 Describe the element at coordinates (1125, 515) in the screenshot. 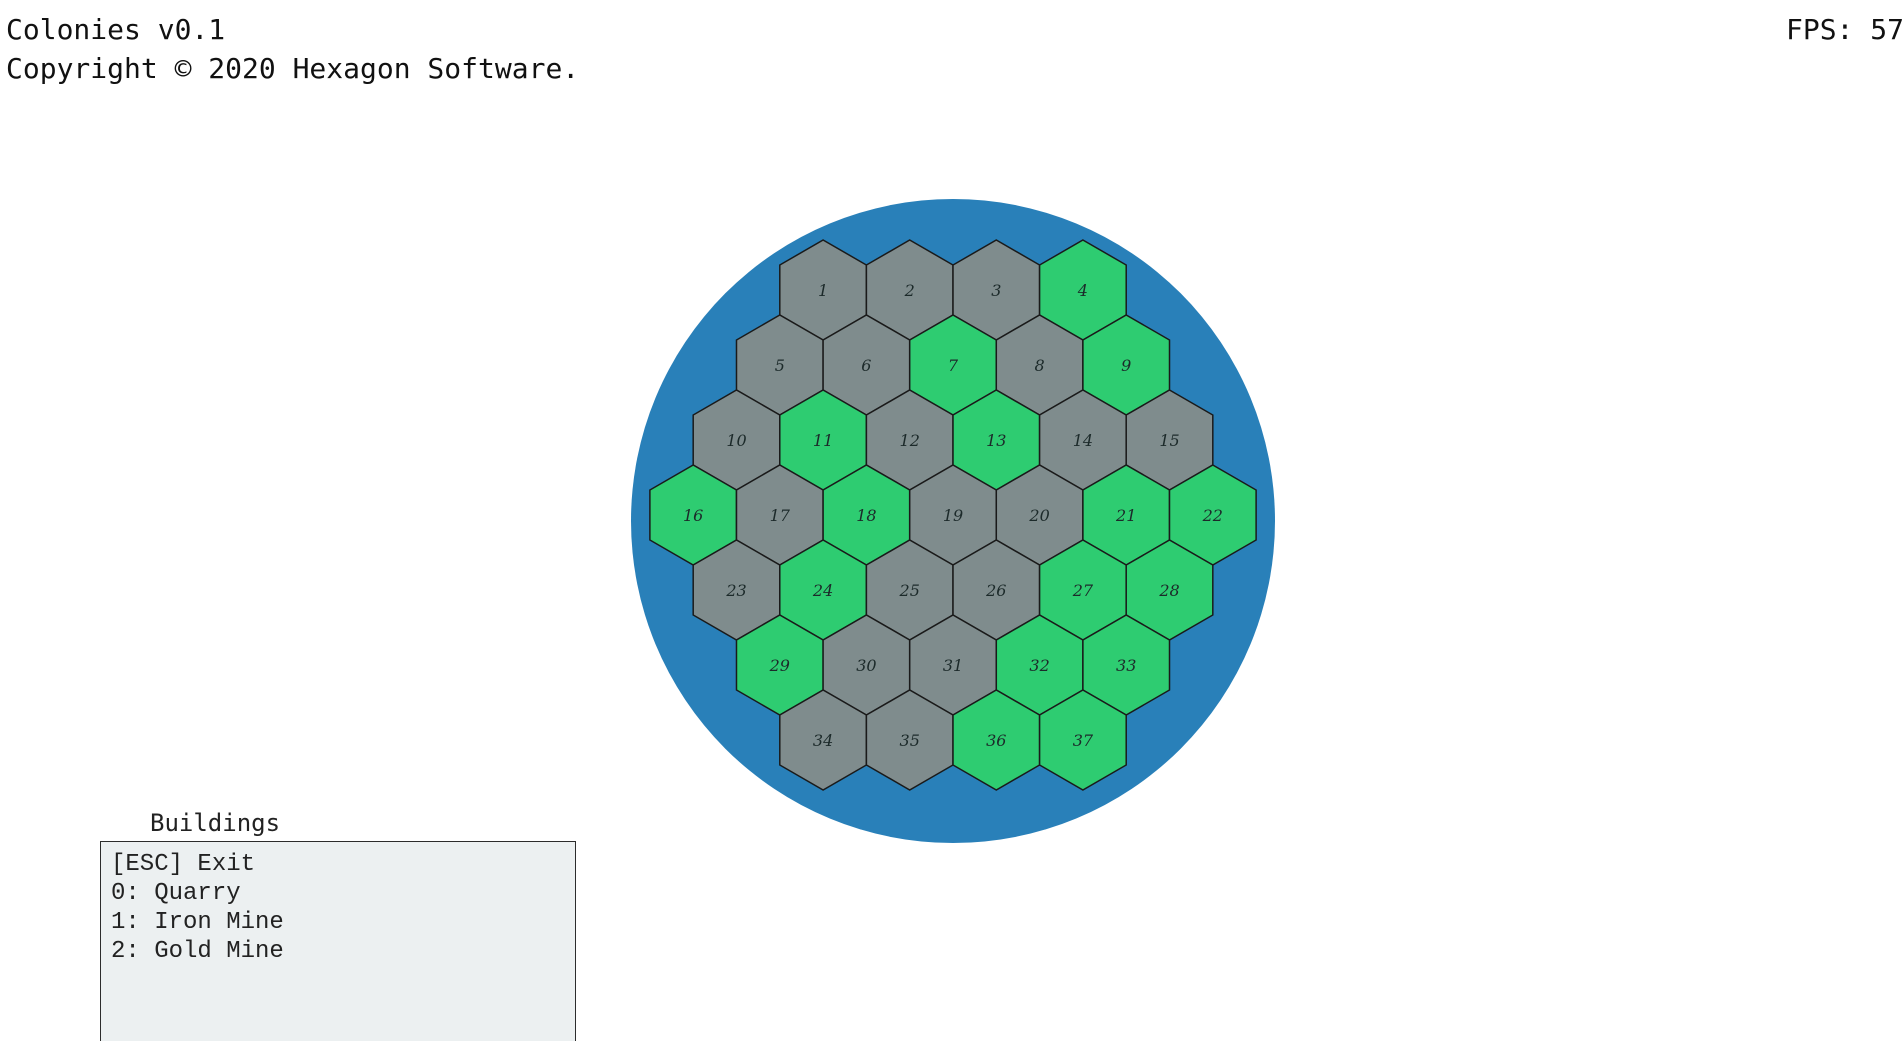

I see `hex-number-label: 21` at that location.